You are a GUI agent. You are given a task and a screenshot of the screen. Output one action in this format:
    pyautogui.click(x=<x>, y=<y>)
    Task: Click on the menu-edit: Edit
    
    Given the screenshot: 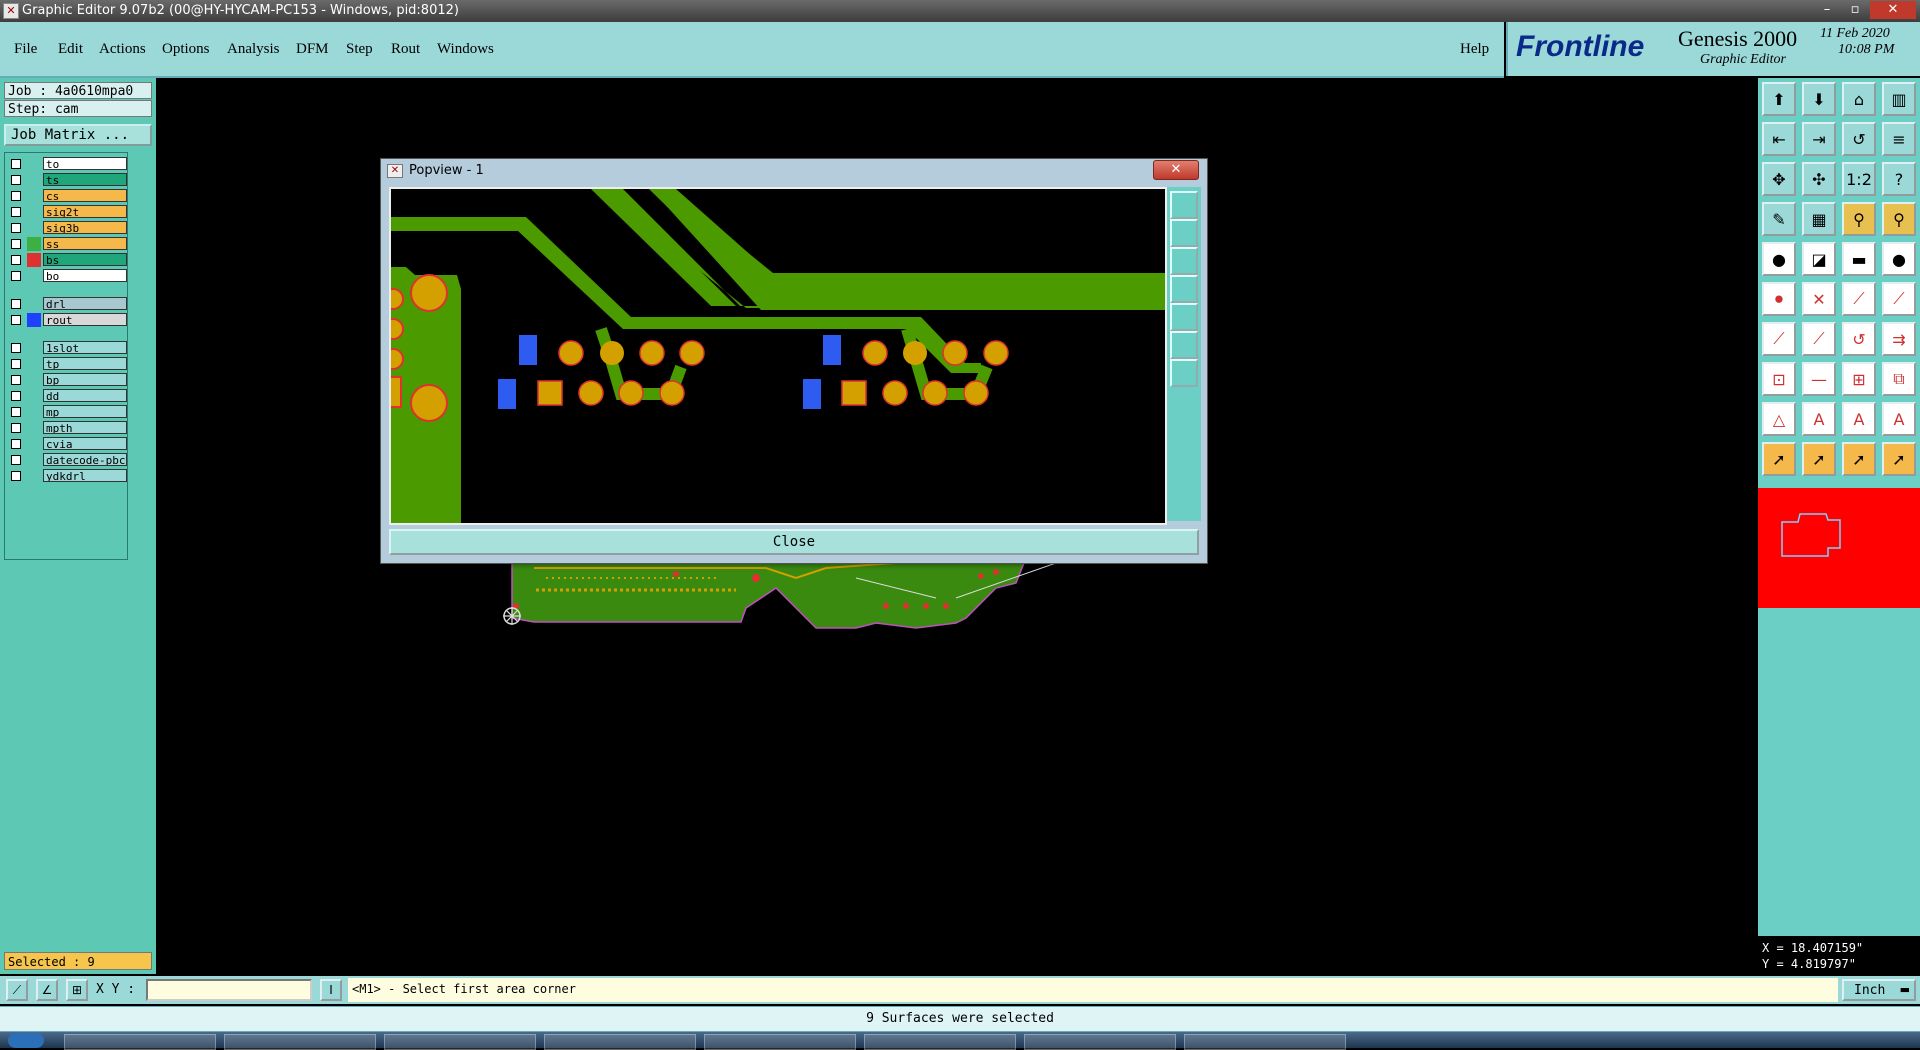 What is the action you would take?
    pyautogui.click(x=70, y=49)
    